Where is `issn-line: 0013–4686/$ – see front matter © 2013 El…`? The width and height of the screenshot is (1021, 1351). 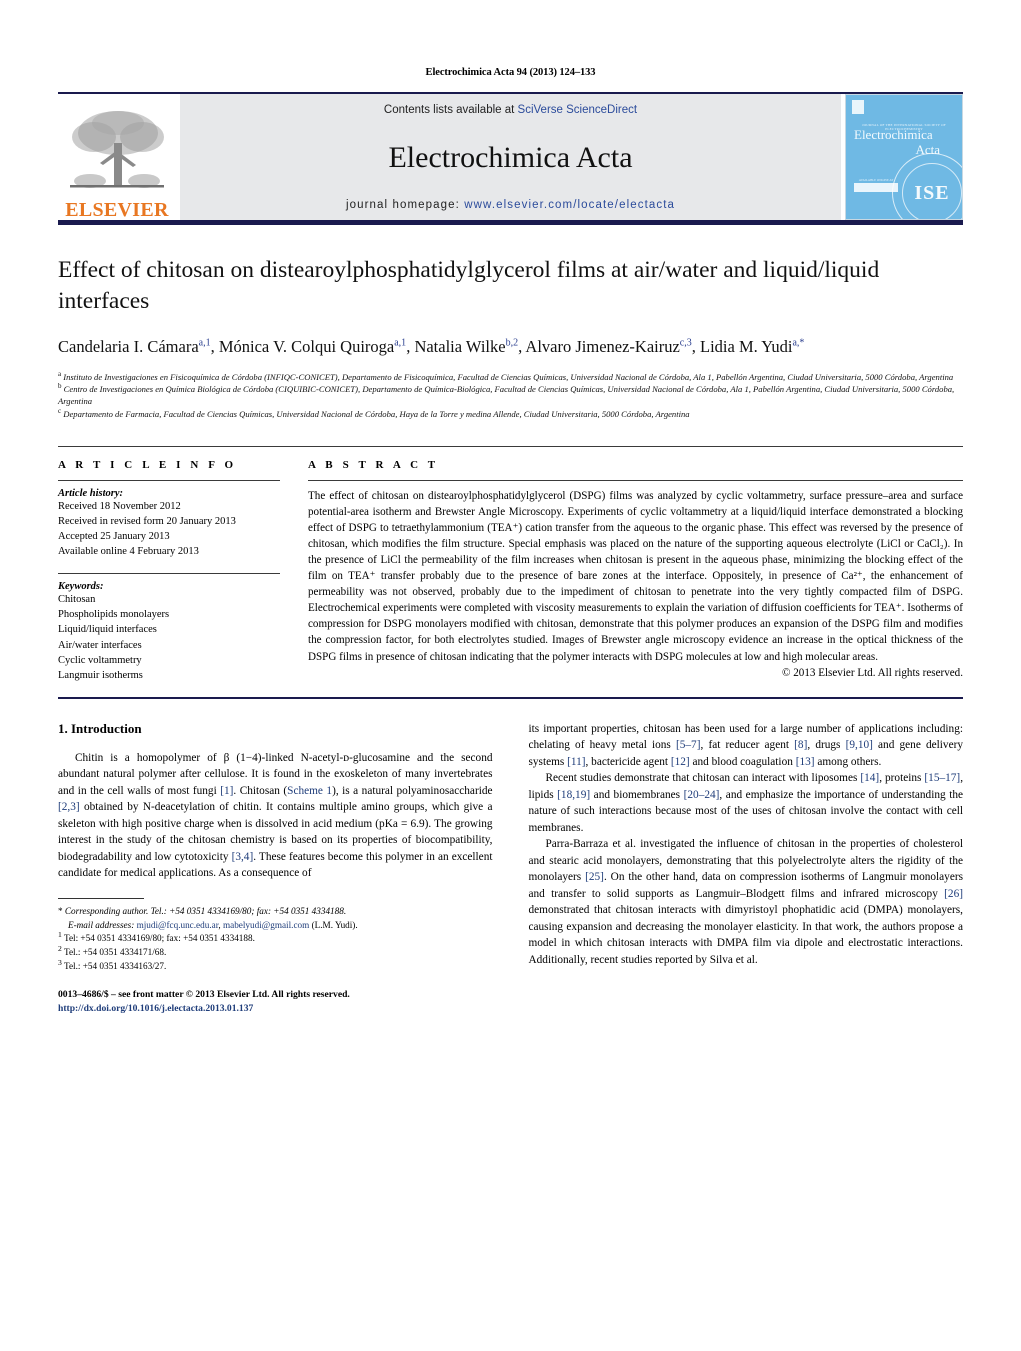 issn-line: 0013–4686/$ – see front matter © 2013 El… is located at coordinates (204, 994).